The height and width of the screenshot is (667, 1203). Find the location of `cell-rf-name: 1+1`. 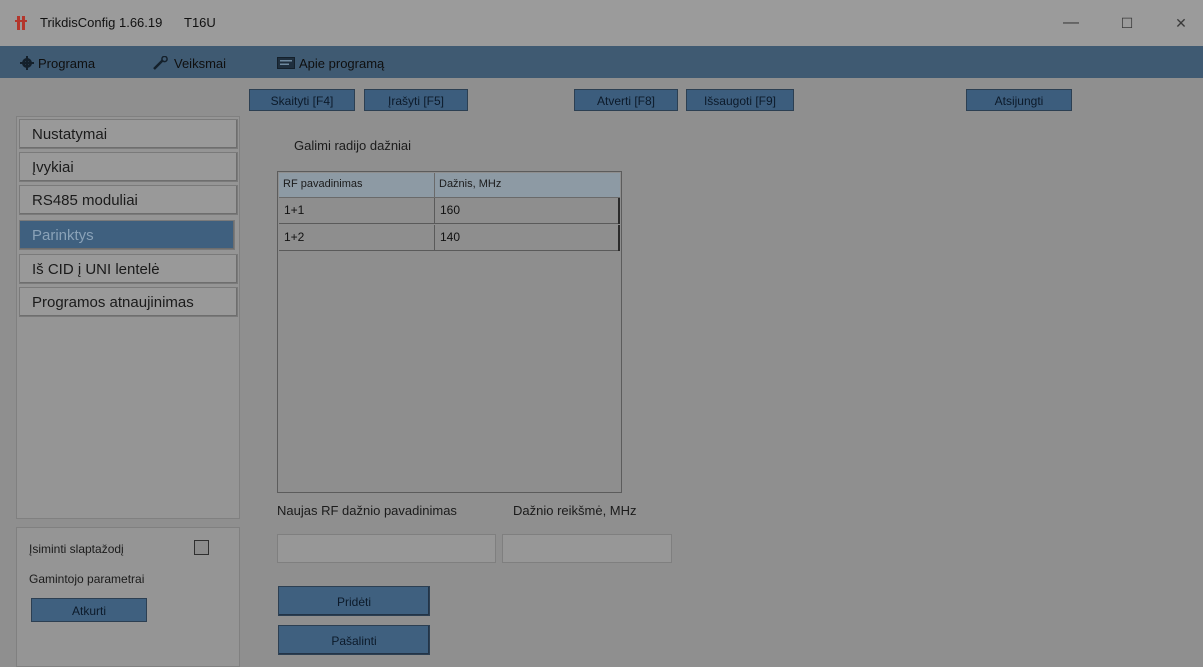

cell-rf-name: 1+1 is located at coordinates (294, 210).